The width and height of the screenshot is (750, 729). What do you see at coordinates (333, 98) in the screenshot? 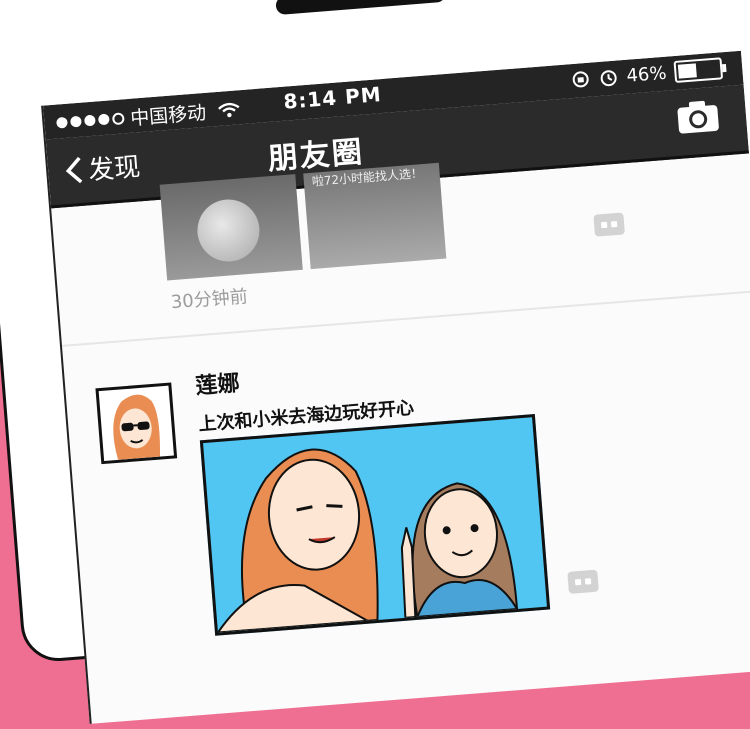
I see `status-time: 8:14 PM` at bounding box center [333, 98].